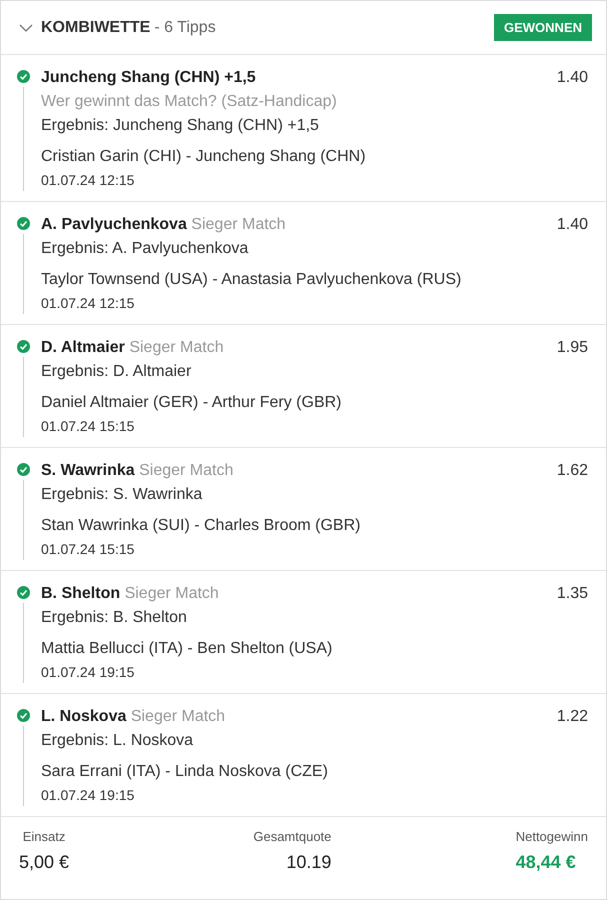 Image resolution: width=607 pixels, height=900 pixels. Describe the element at coordinates (552, 836) in the screenshot. I see `net-win-label: Nettogewinn` at that location.